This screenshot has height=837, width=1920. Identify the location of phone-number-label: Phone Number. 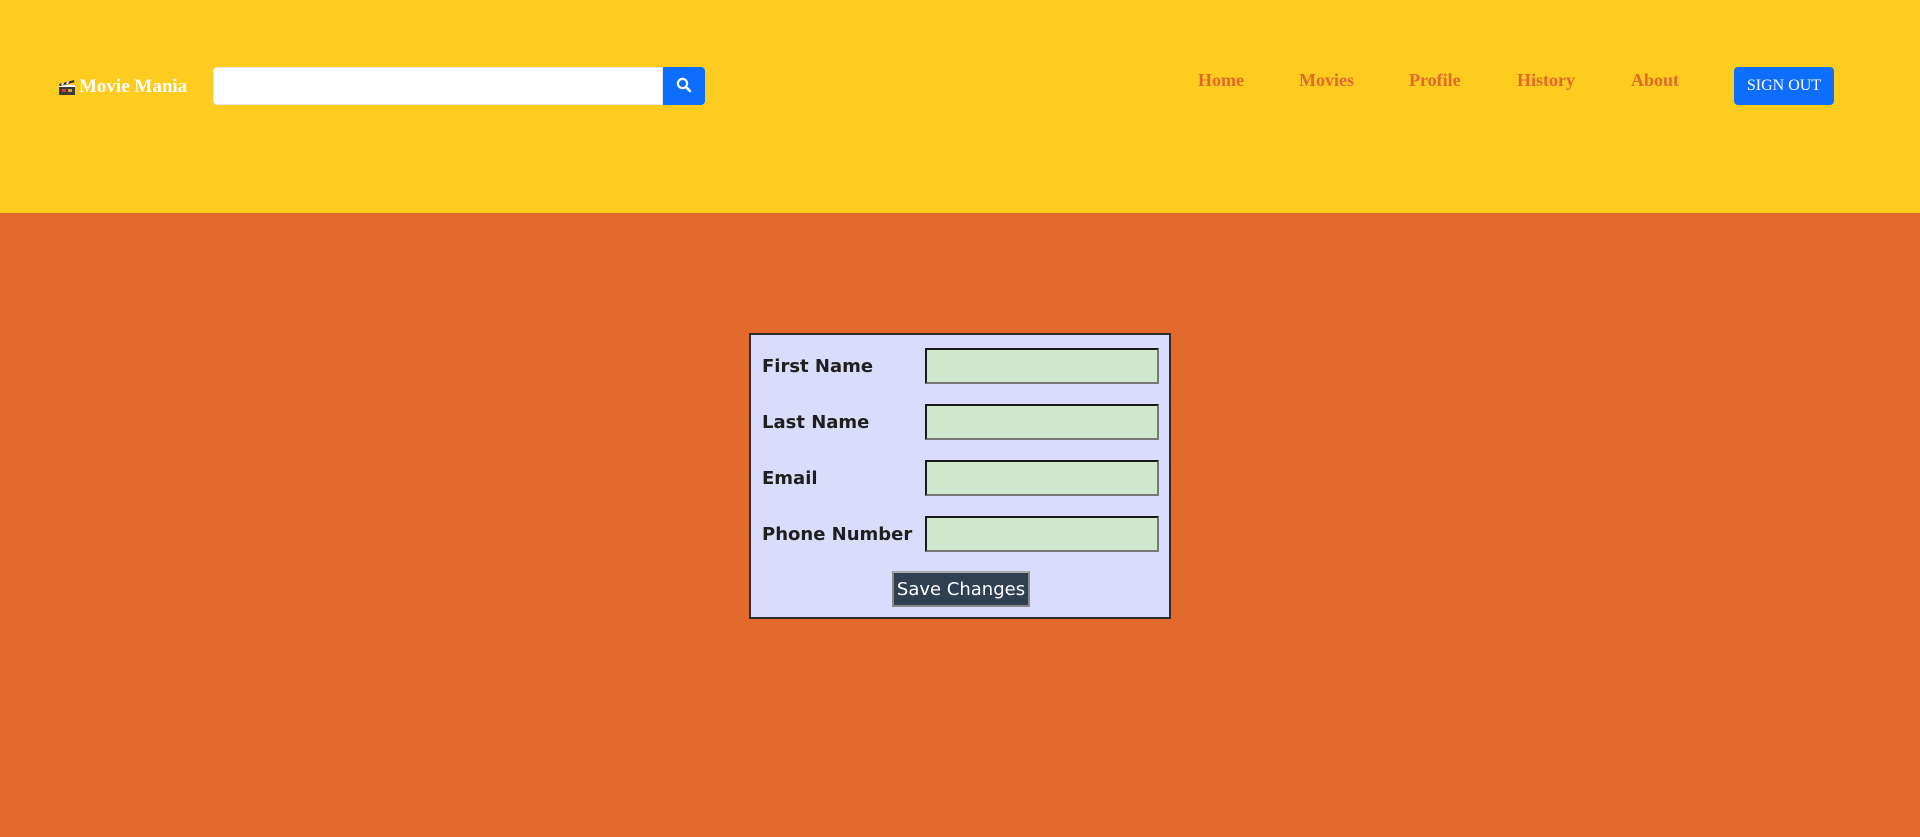
(837, 534).